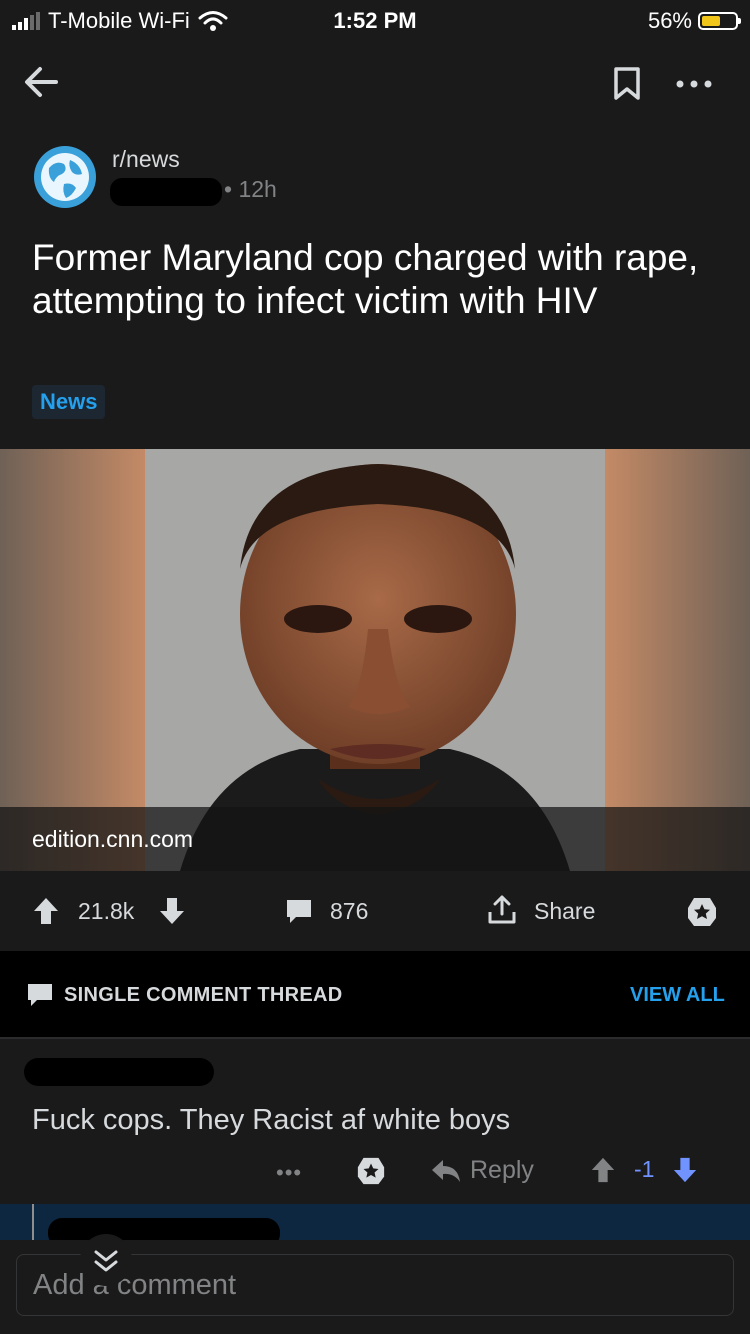 The width and height of the screenshot is (750, 1334). What do you see at coordinates (669, 20) in the screenshot?
I see `battery-percent: 56%` at bounding box center [669, 20].